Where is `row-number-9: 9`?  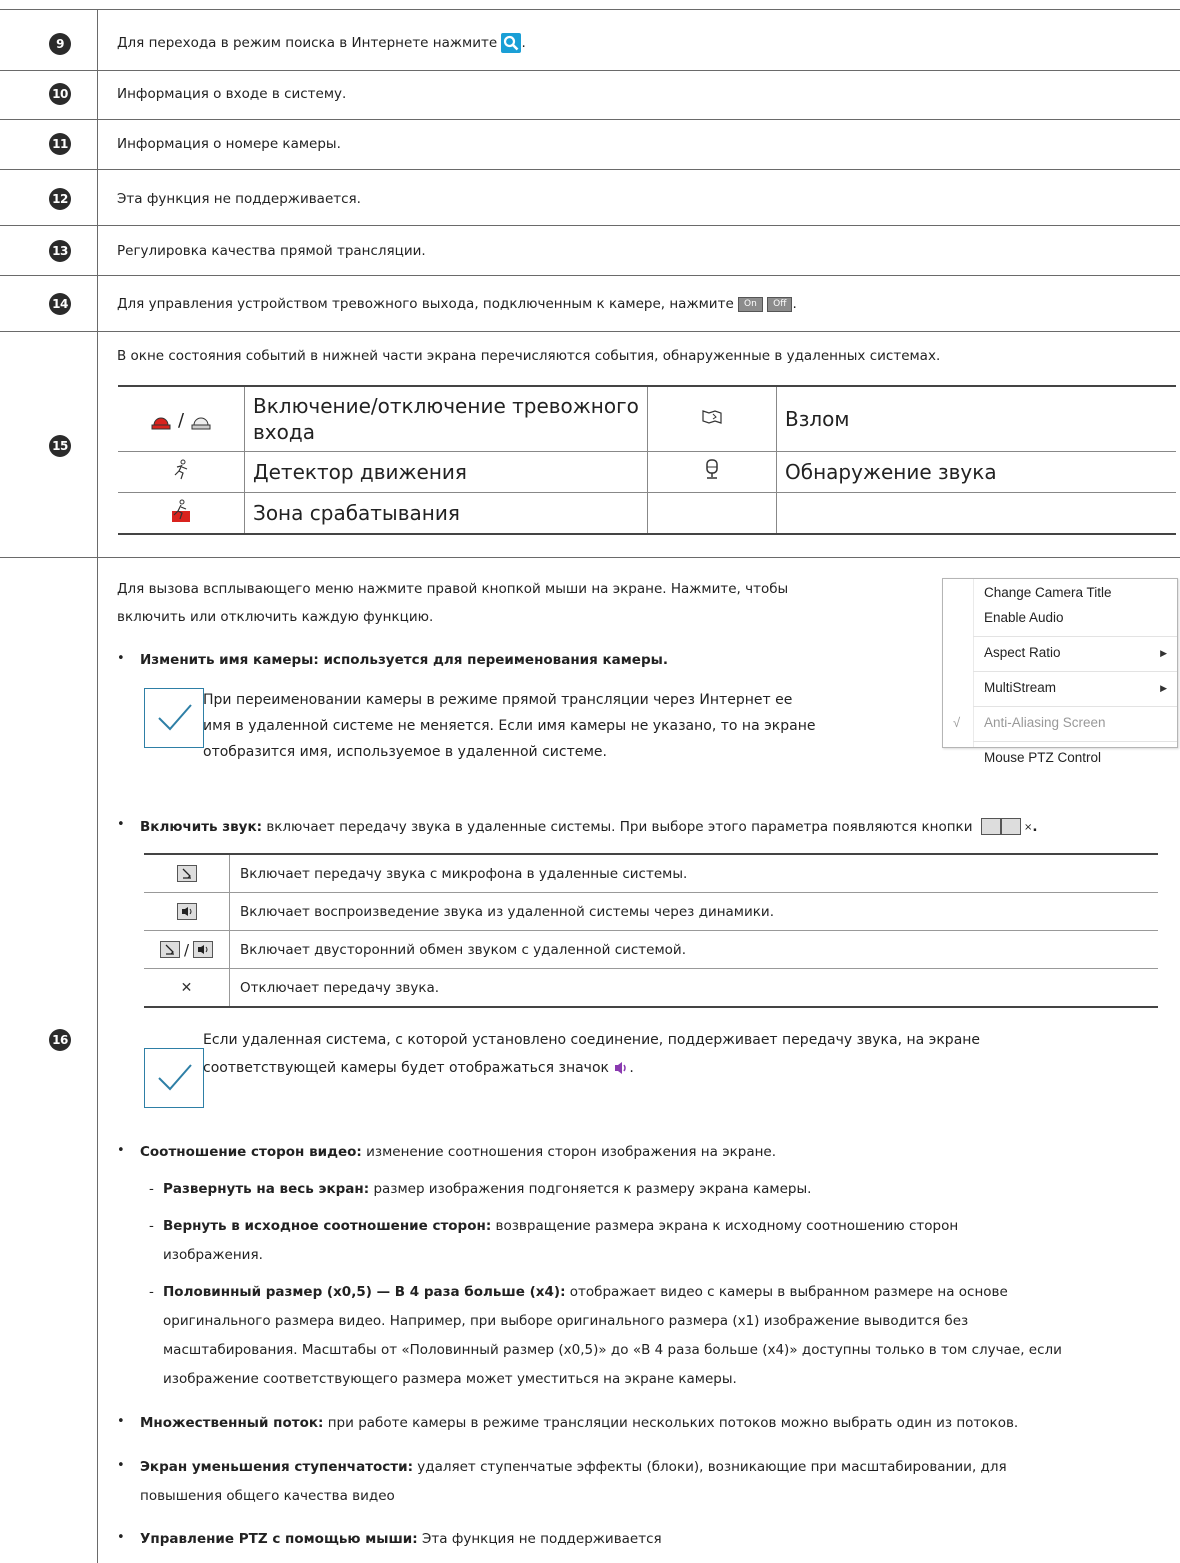 row-number-9: 9 is located at coordinates (60, 44).